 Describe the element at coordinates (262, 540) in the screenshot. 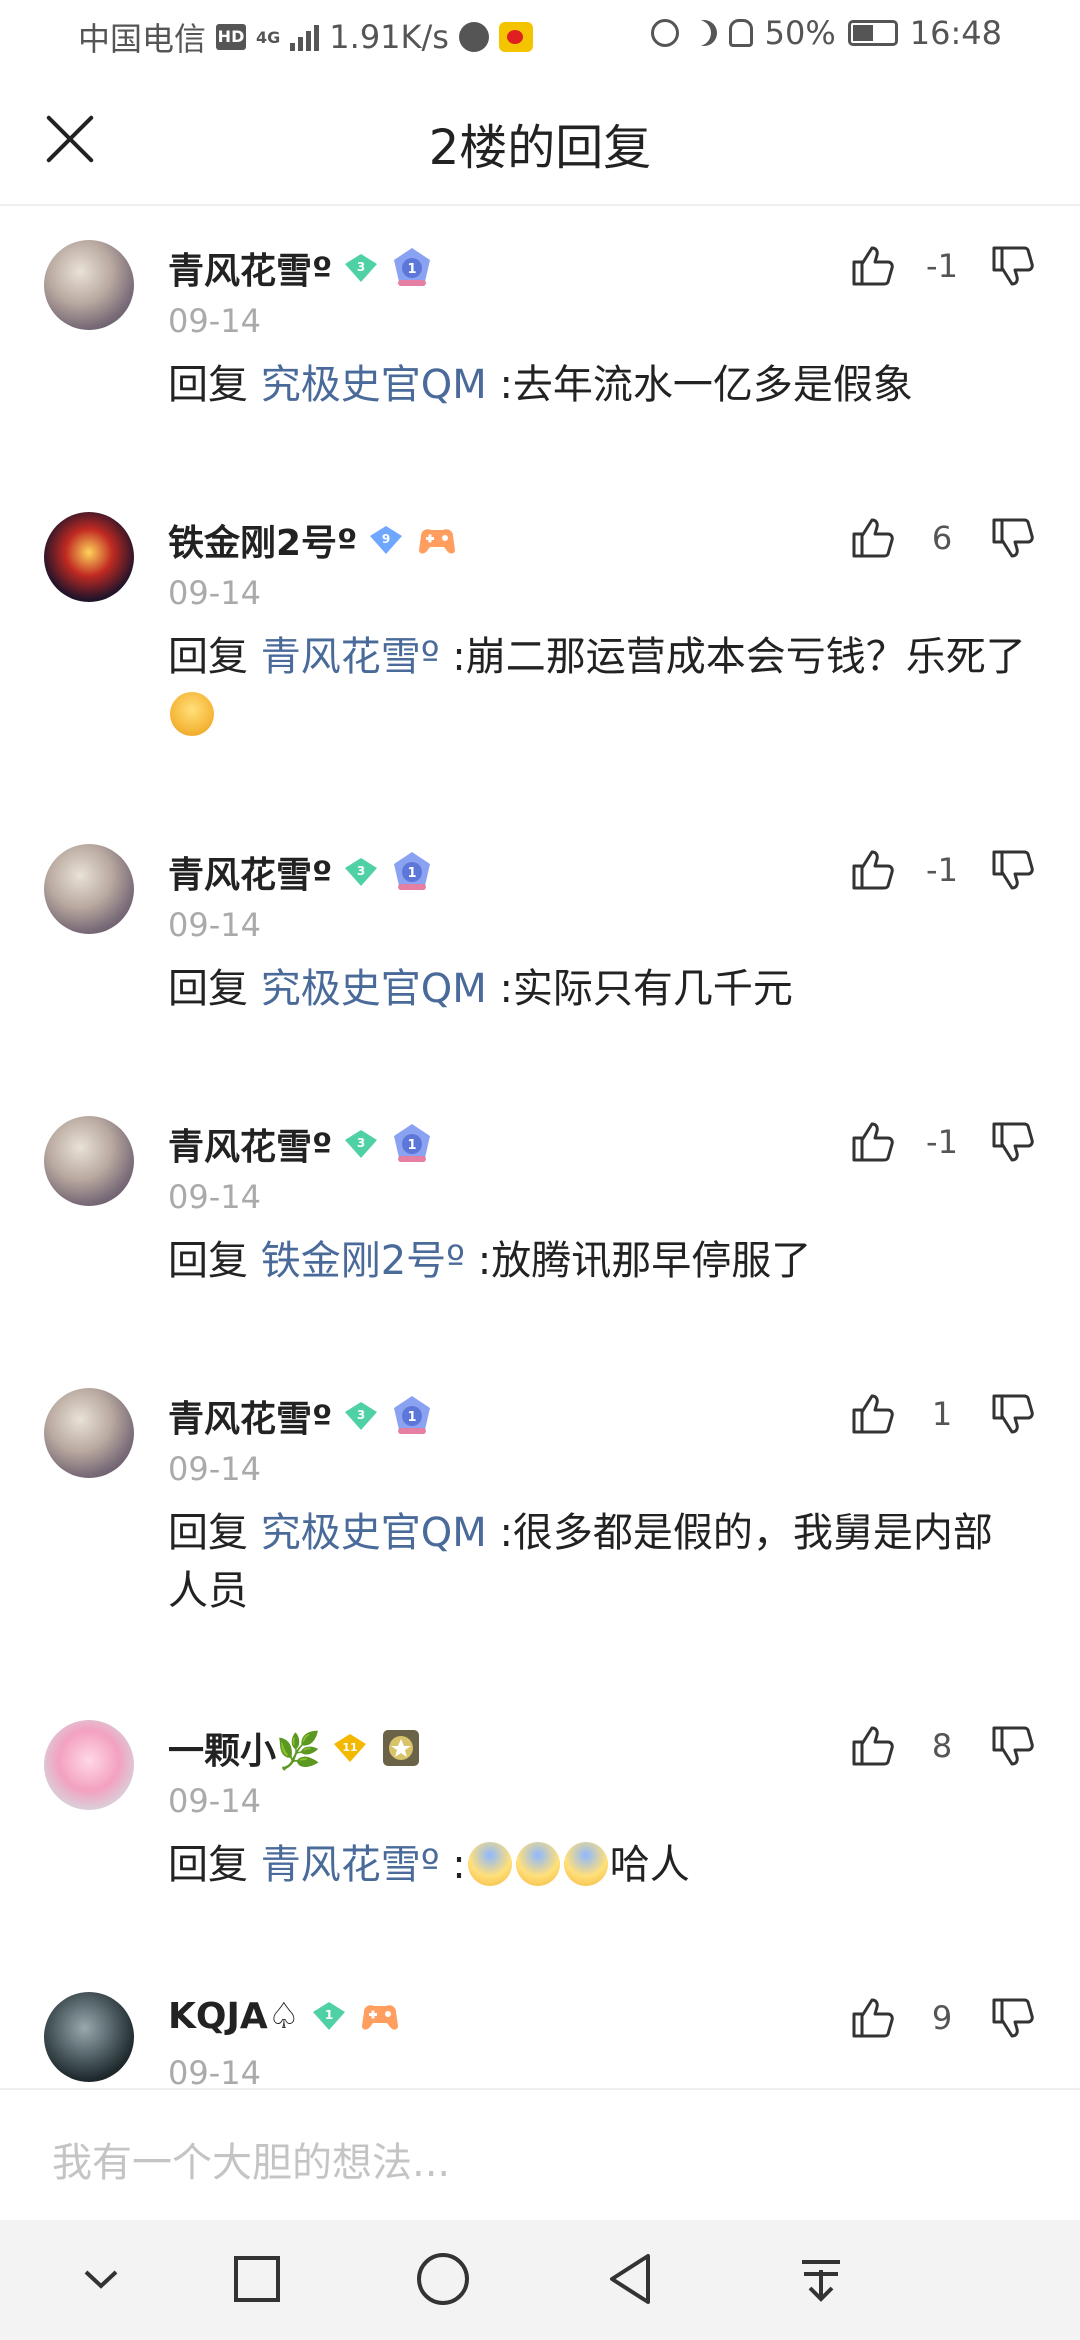

I see `username: 铁金刚2号º` at that location.